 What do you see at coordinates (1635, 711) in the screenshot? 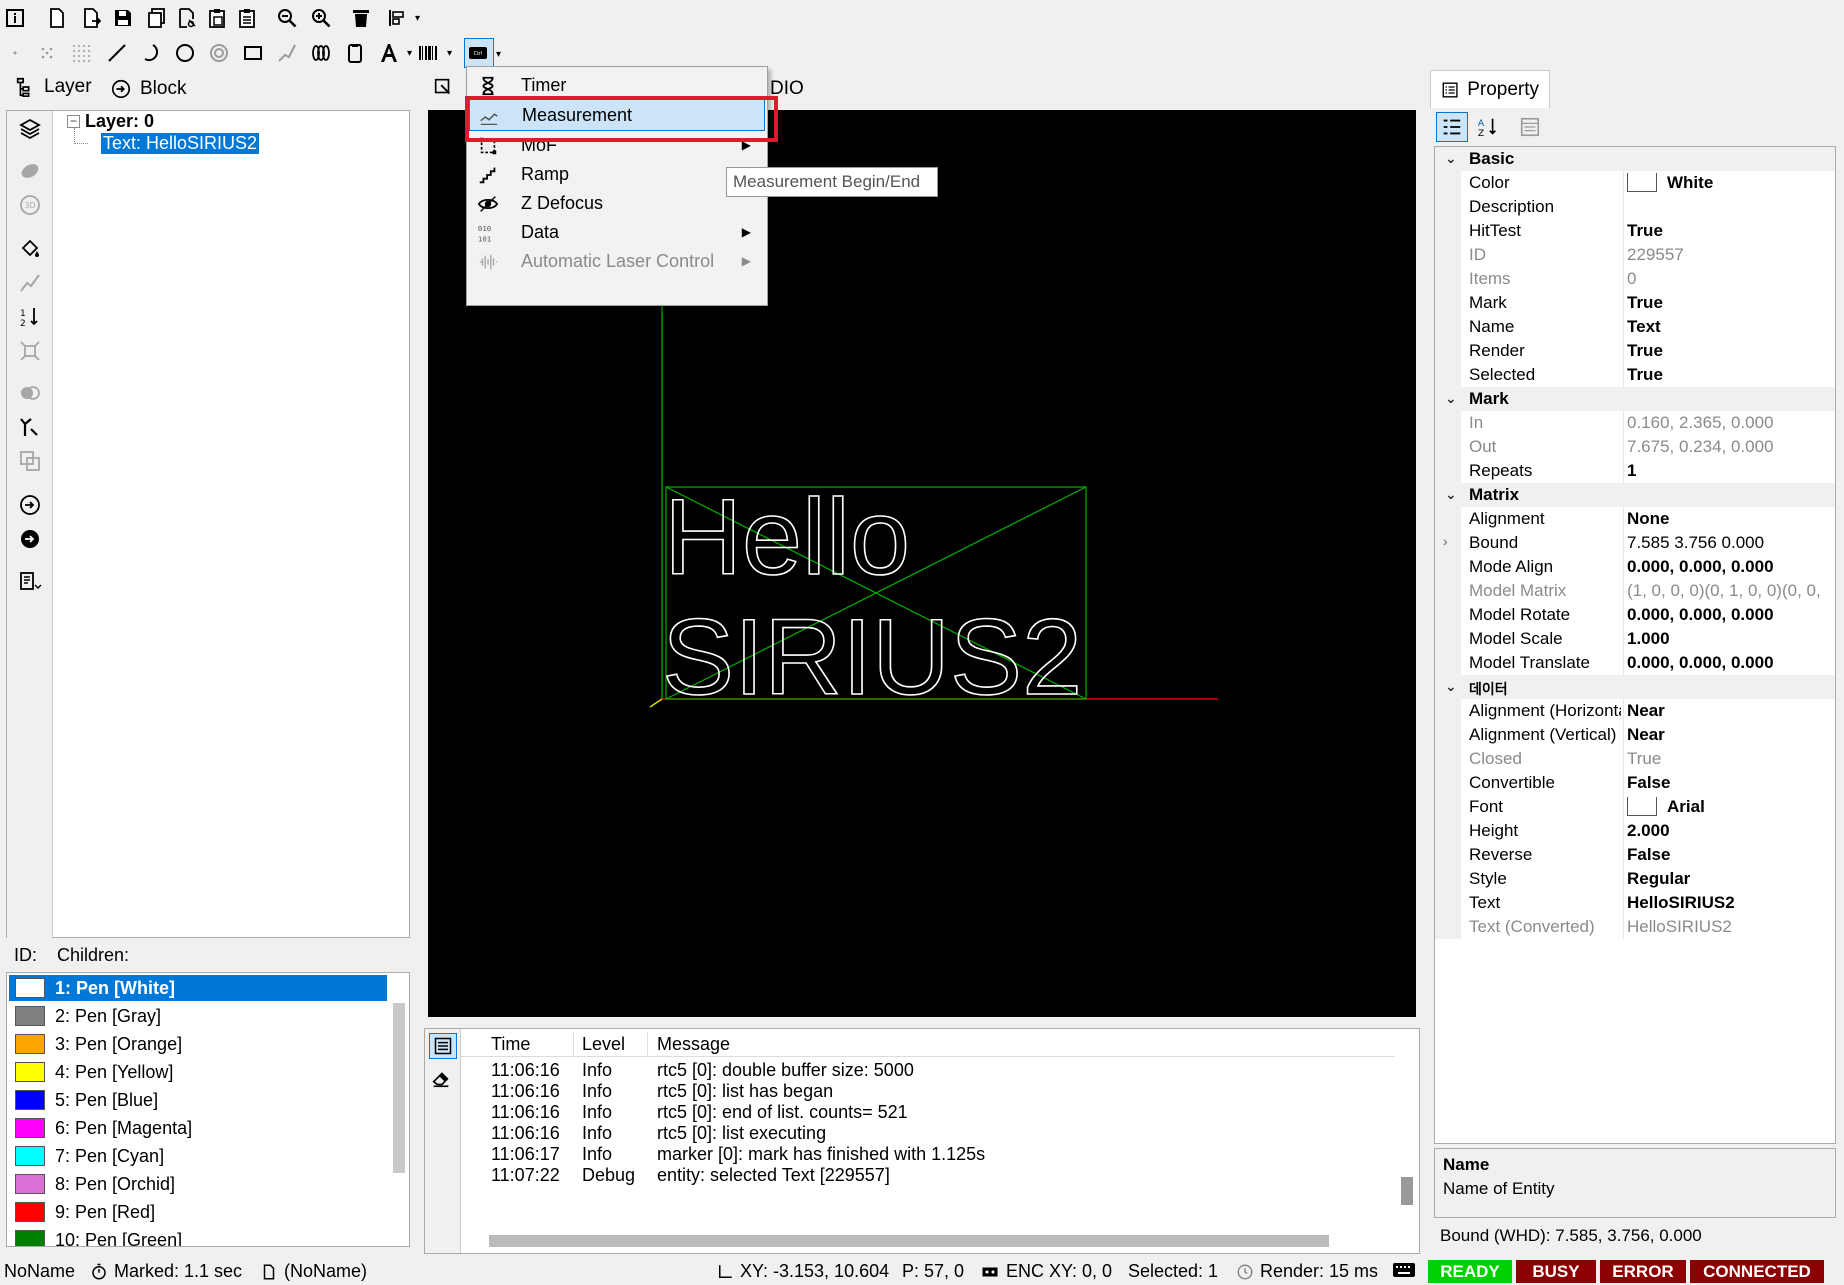
I see `prop-row: Alignment (Horizontal) Near` at bounding box center [1635, 711].